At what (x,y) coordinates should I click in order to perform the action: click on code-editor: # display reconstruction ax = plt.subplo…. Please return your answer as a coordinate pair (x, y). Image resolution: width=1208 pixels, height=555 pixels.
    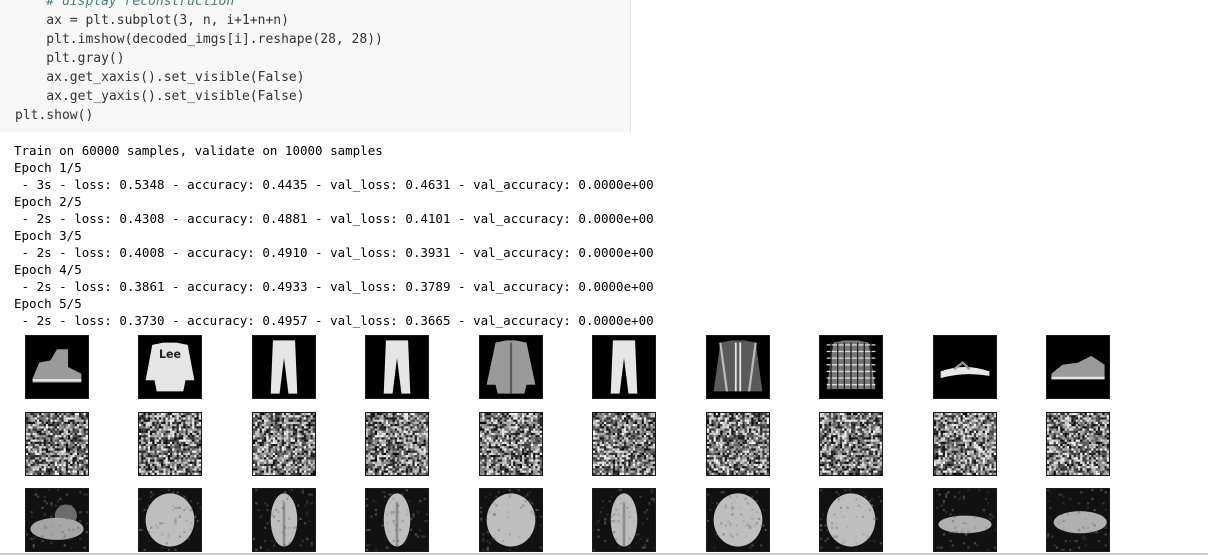
    Looking at the image, I should click on (199, 62).